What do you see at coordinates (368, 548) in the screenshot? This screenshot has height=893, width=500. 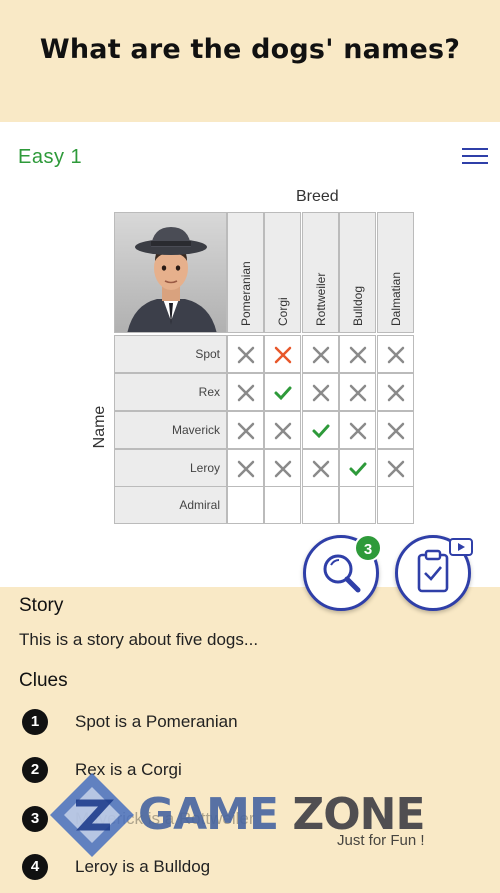 I see `hint-count-badge: 3` at bounding box center [368, 548].